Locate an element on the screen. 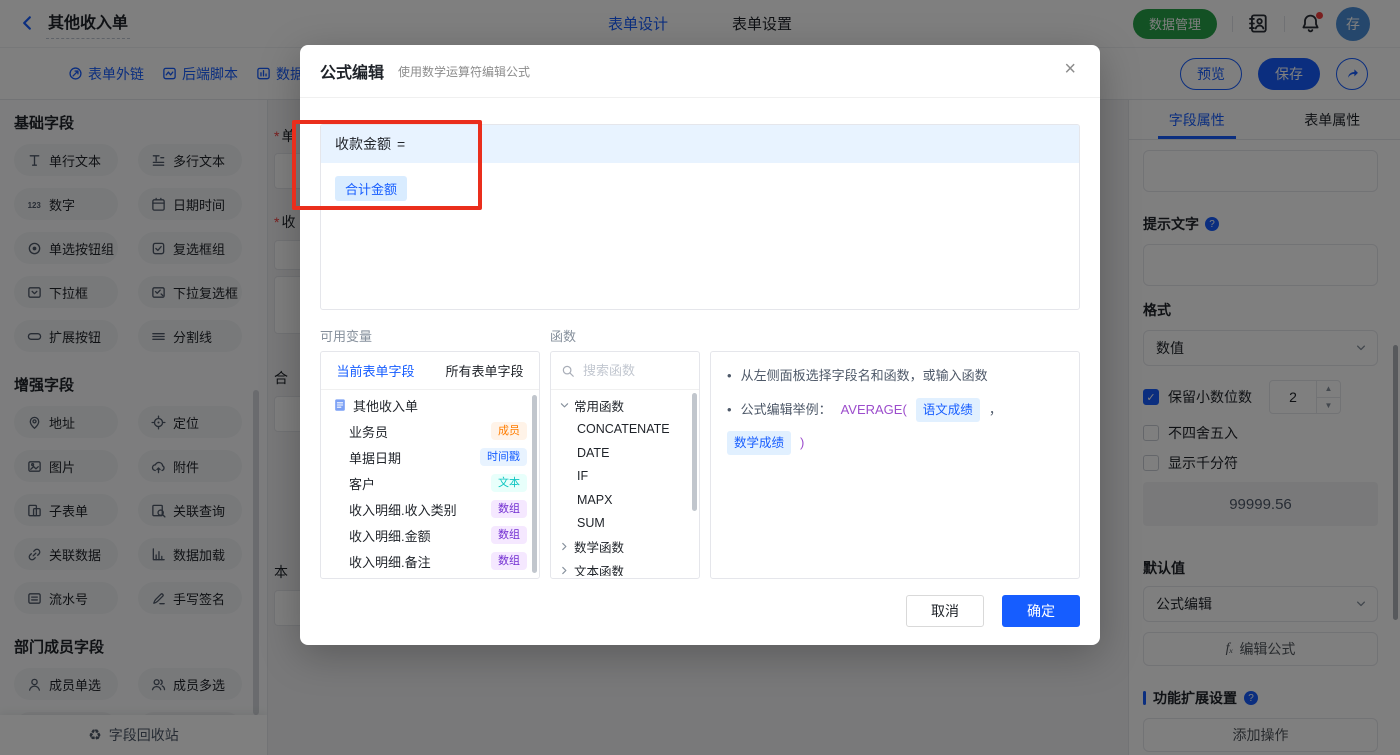 The width and height of the screenshot is (1400, 755). annotation-highlight is located at coordinates (387, 165).